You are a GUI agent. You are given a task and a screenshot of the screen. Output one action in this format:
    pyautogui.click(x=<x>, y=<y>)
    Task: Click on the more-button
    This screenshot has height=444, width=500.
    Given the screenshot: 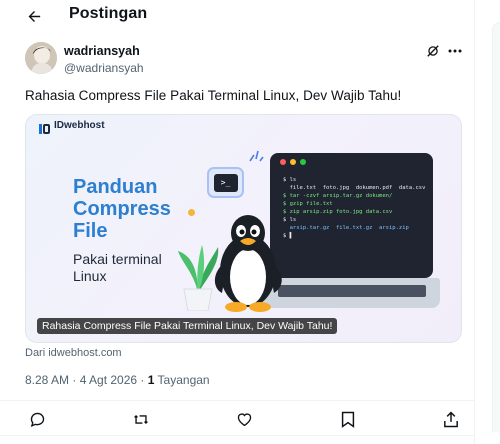 What is the action you would take?
    pyautogui.click(x=455, y=51)
    